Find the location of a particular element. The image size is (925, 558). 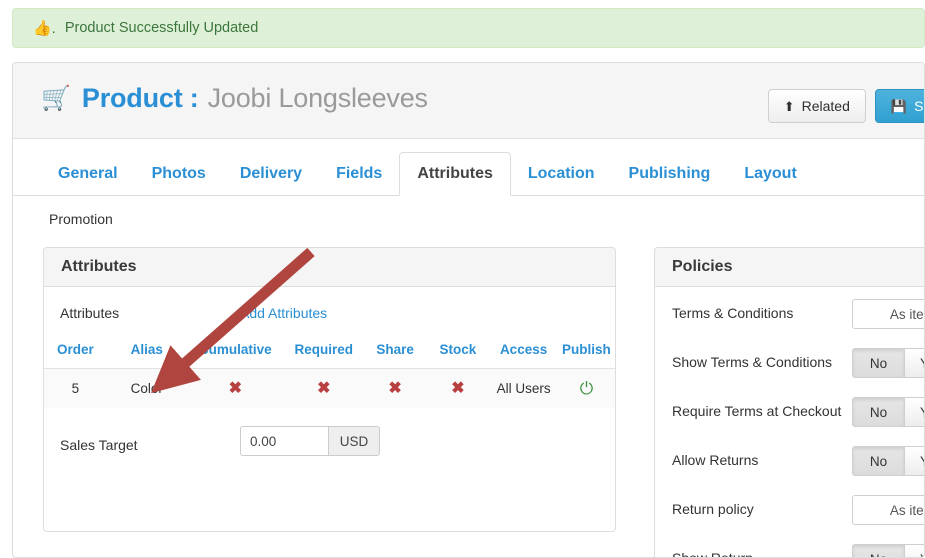

column-header-alias: Alias is located at coordinates (147, 354).